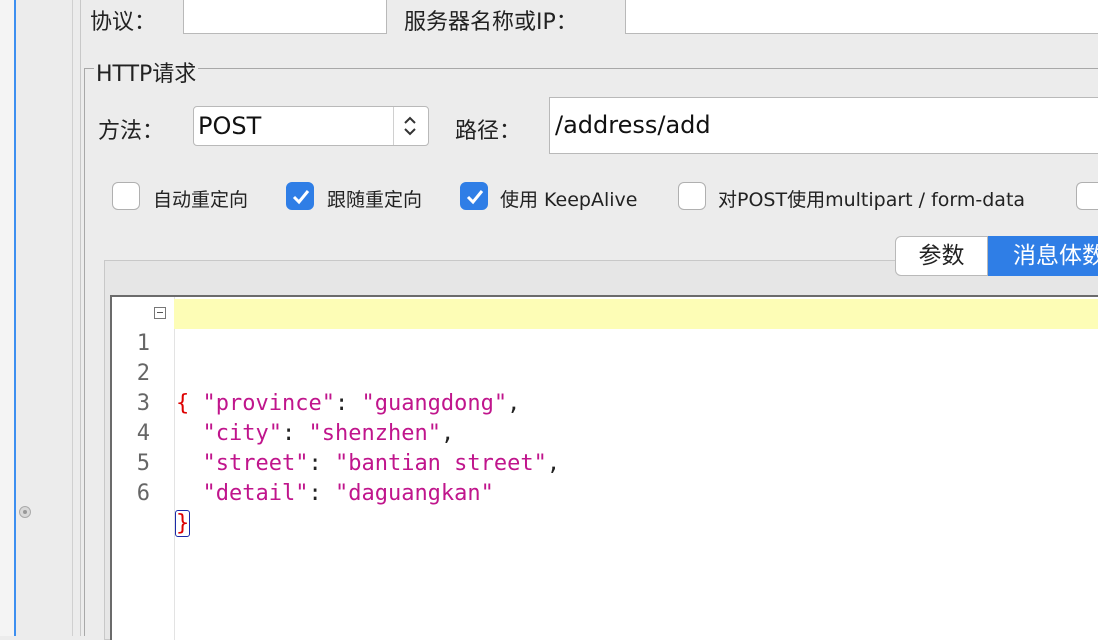 The image size is (1098, 640). I want to click on updown-chevron-icon, so click(410, 126).